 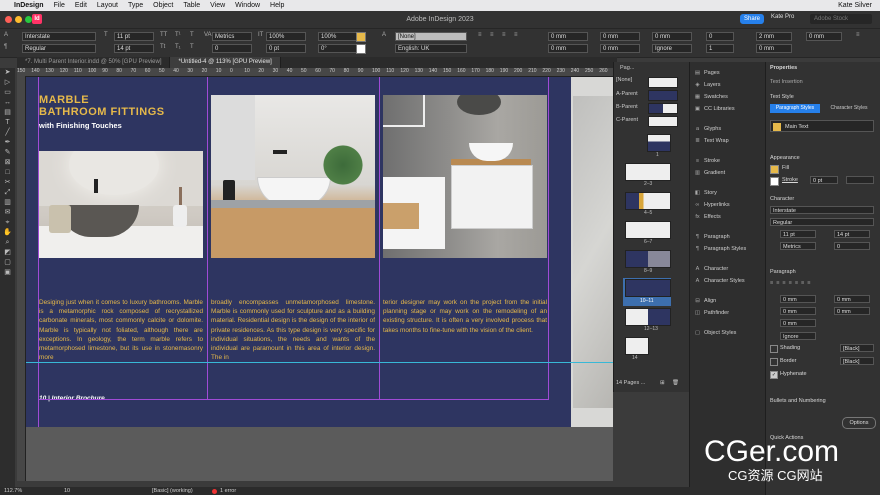 I want to click on menu-layout: Layout, so click(x=107, y=5).